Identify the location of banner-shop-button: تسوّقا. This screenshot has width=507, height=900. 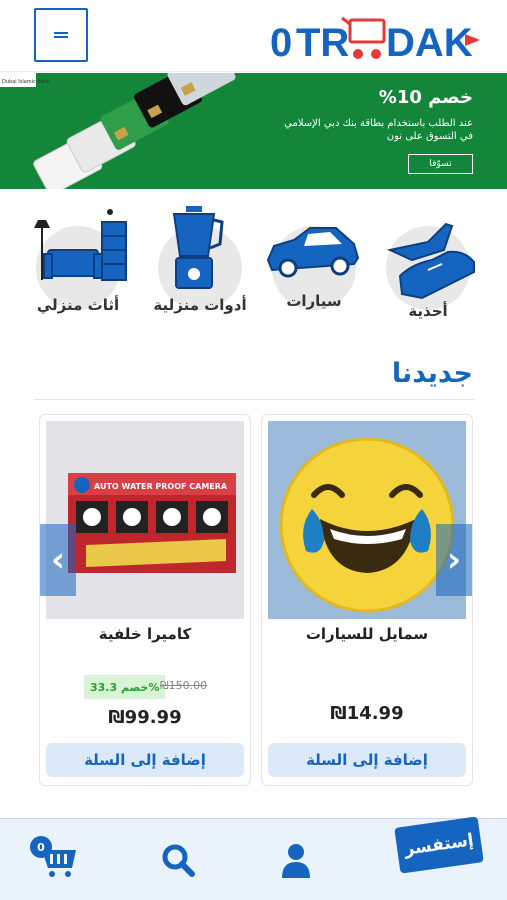
(440, 164).